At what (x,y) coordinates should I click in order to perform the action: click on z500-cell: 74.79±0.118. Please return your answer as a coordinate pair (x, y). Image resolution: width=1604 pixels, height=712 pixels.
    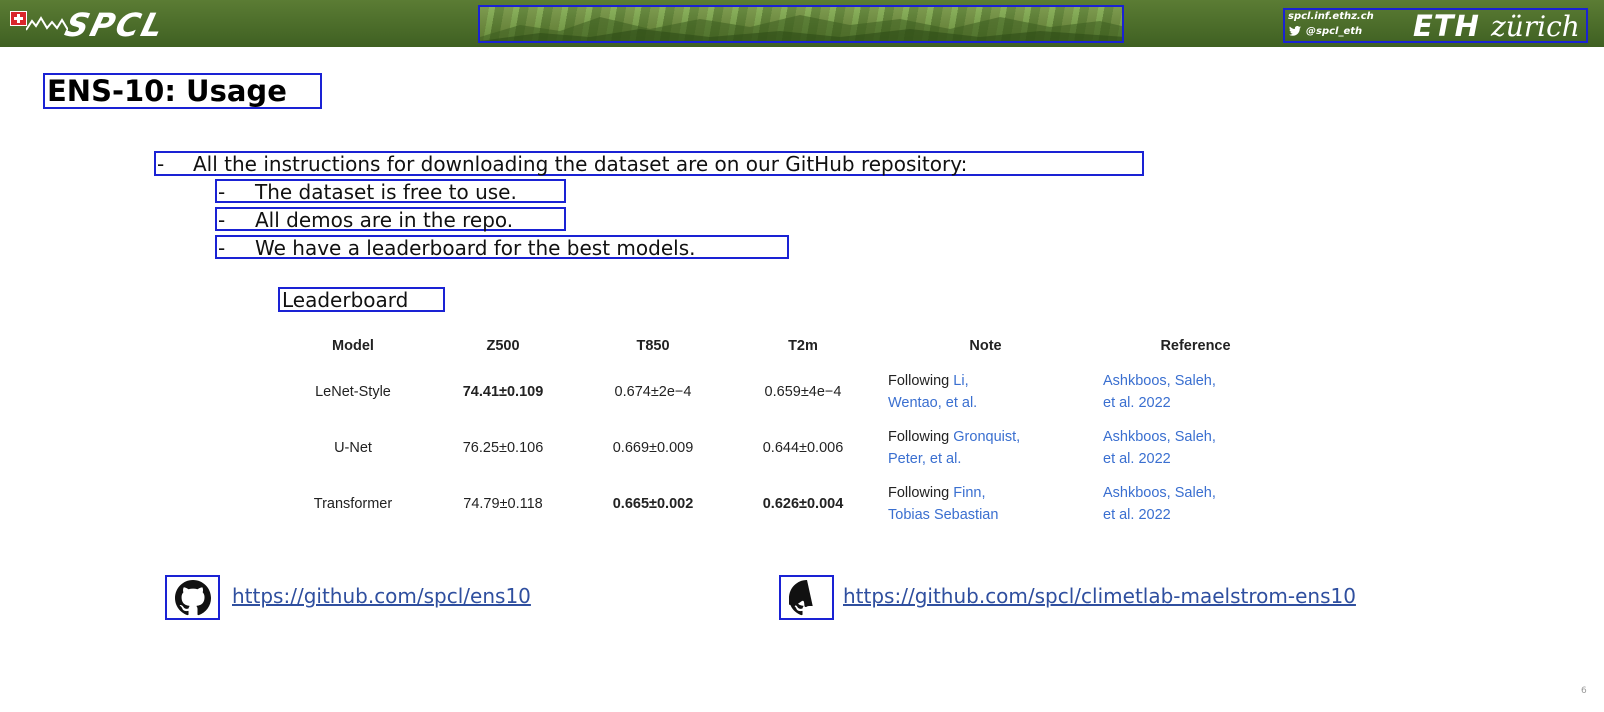
    Looking at the image, I should click on (503, 504).